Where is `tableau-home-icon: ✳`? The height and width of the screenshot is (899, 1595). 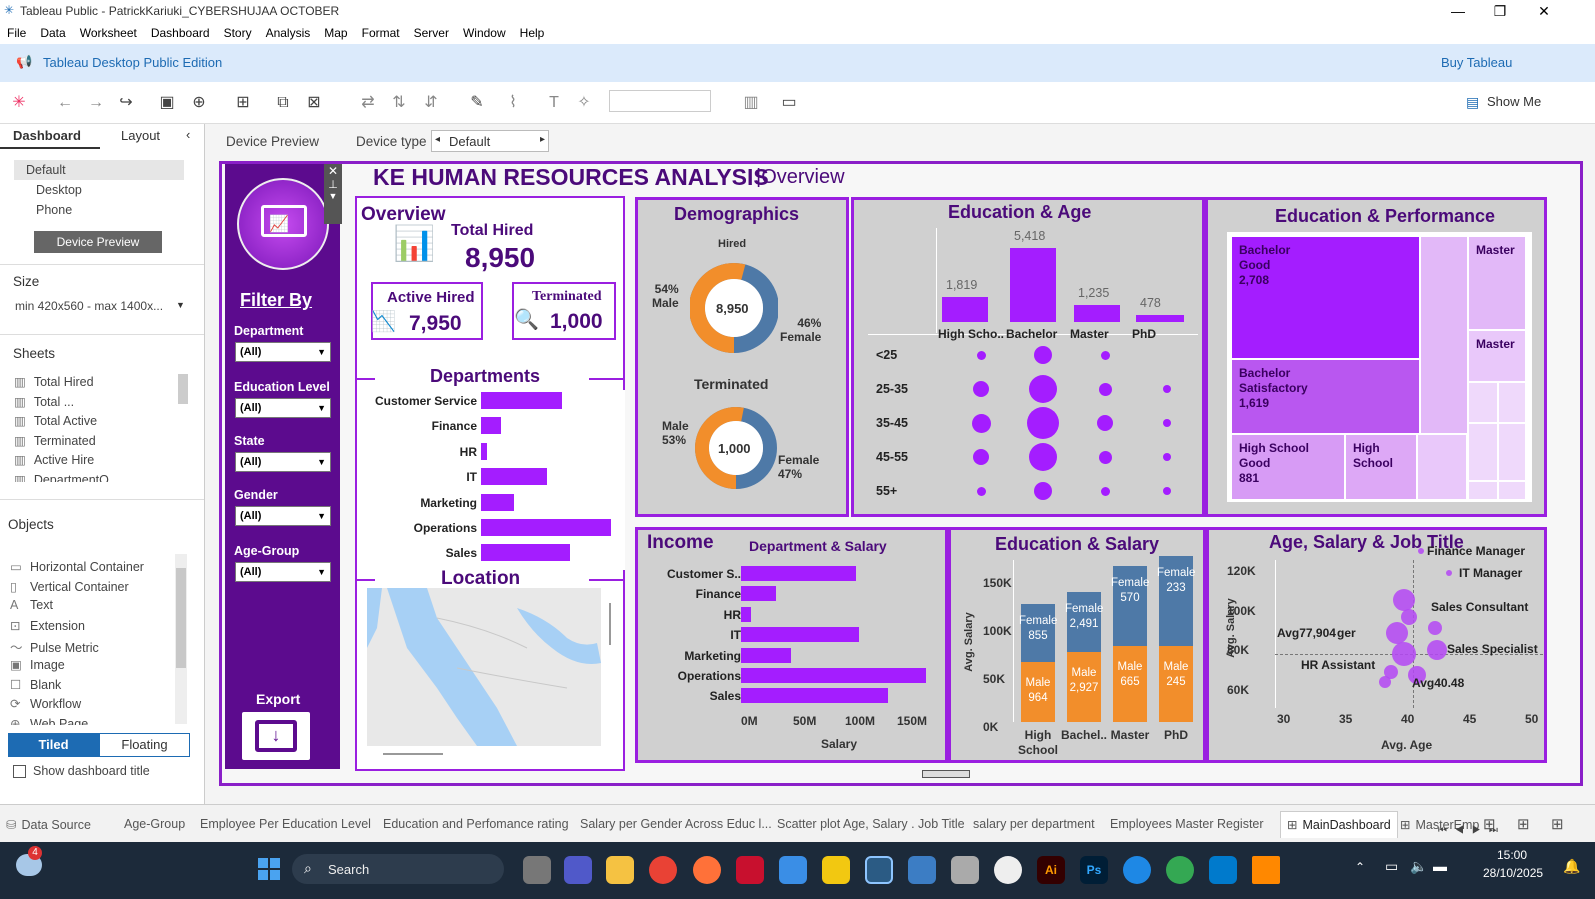 tableau-home-icon: ✳ is located at coordinates (19, 103).